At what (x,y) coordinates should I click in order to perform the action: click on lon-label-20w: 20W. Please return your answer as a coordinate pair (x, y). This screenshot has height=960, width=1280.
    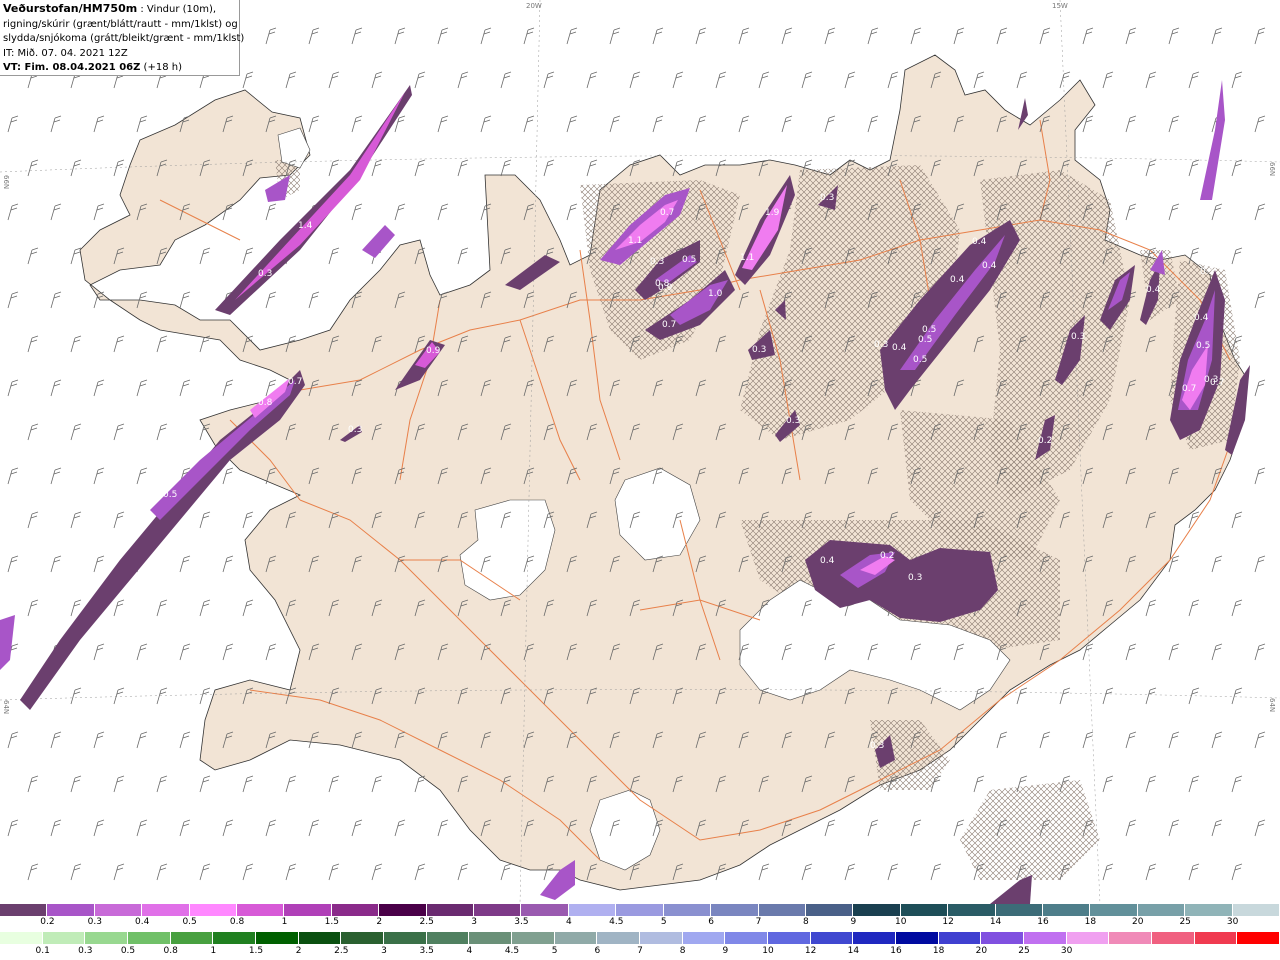
    Looking at the image, I should click on (534, 6).